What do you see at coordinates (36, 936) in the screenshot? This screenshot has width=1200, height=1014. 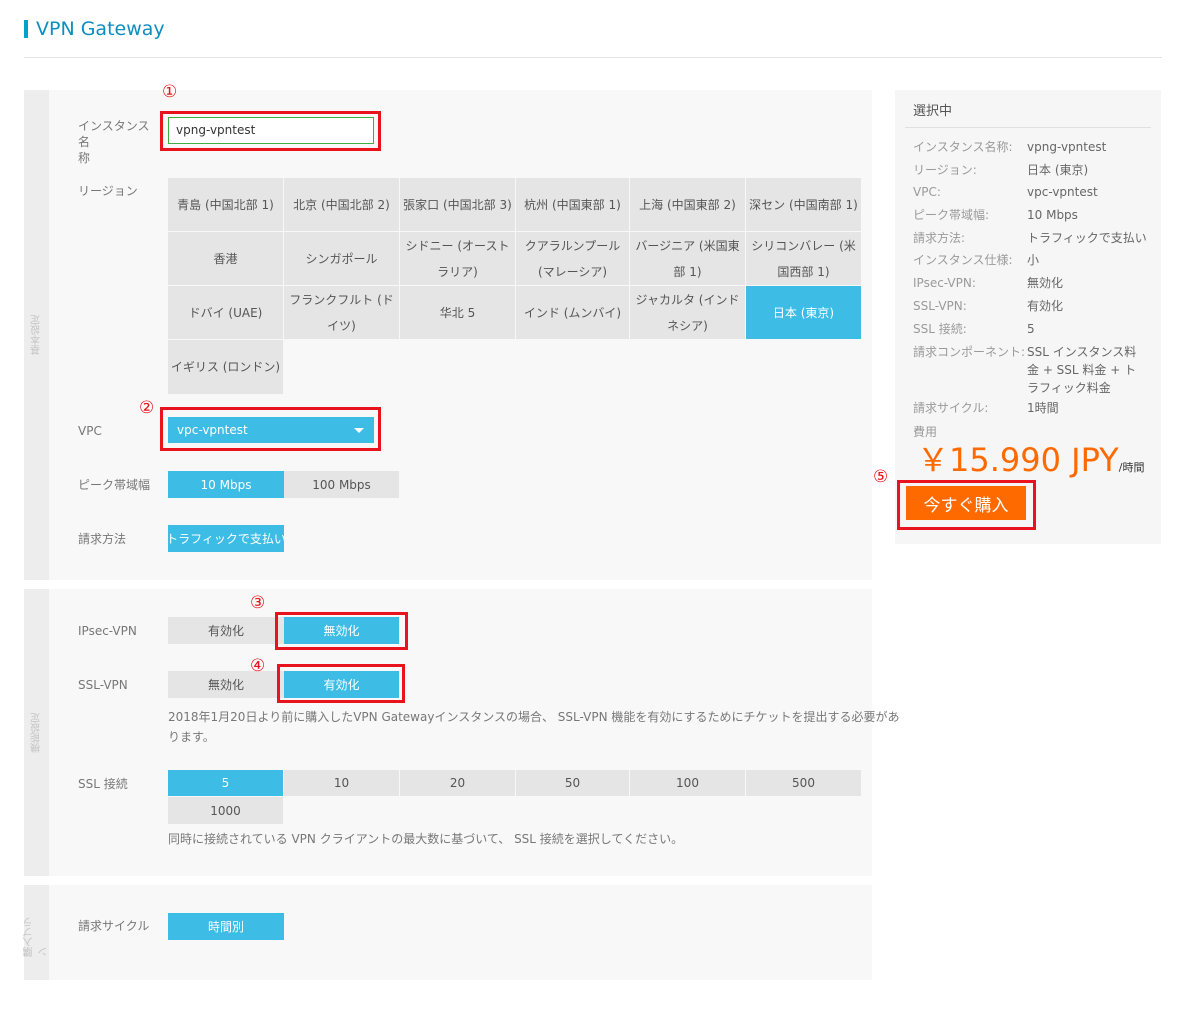 I see `purchase-plan-label: 購入プラン` at bounding box center [36, 936].